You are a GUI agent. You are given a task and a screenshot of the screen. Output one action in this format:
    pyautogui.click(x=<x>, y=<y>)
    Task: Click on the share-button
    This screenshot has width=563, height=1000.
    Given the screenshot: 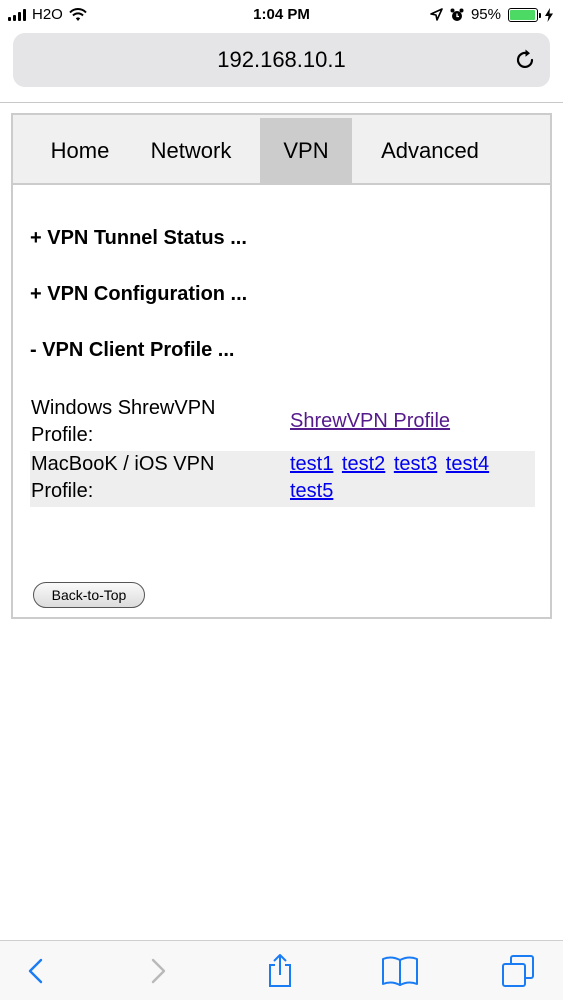 What is the action you would take?
    pyautogui.click(x=280, y=971)
    